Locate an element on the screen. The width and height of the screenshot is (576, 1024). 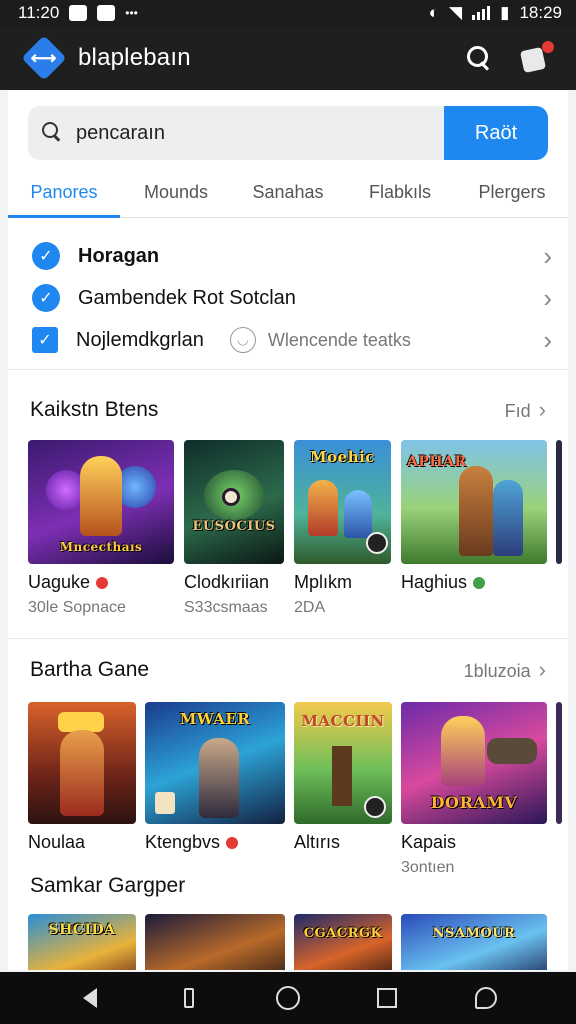
game-subtitle: 30le Sopnace is located at coordinates (77, 607).